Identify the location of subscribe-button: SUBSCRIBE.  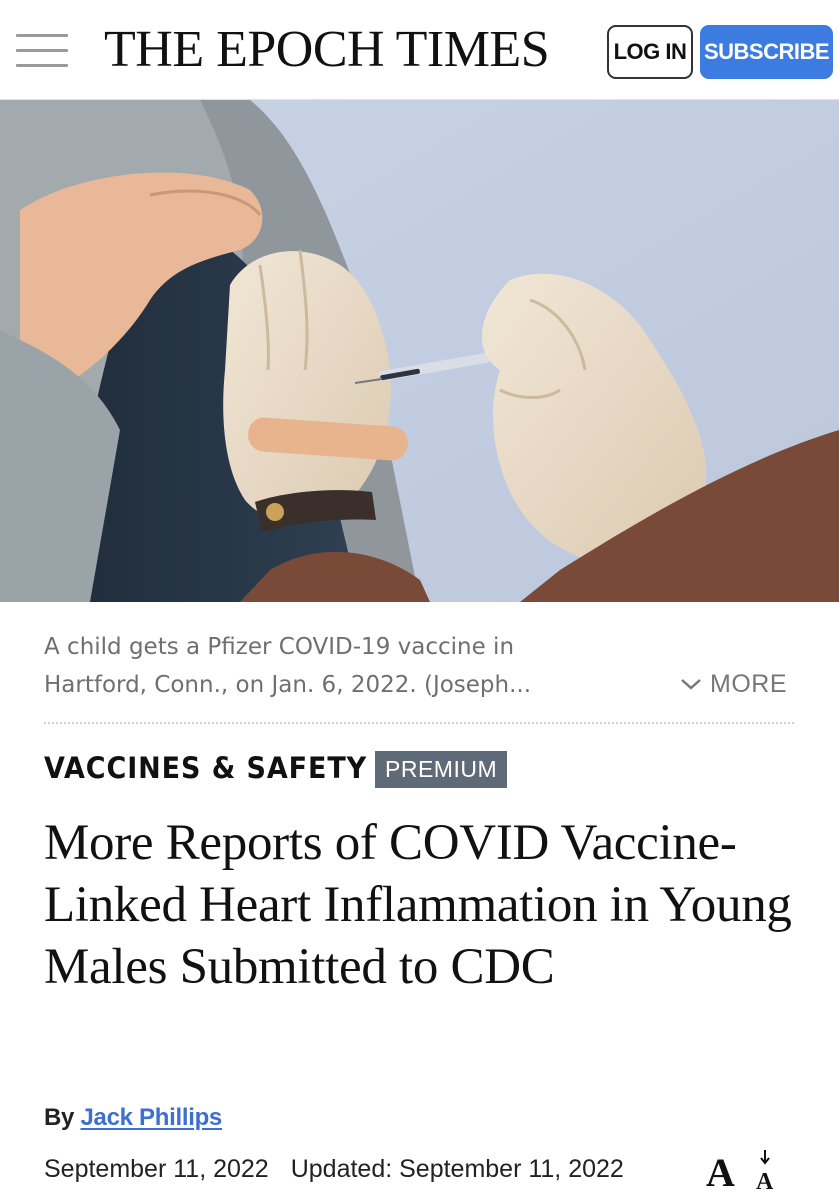
(766, 52).